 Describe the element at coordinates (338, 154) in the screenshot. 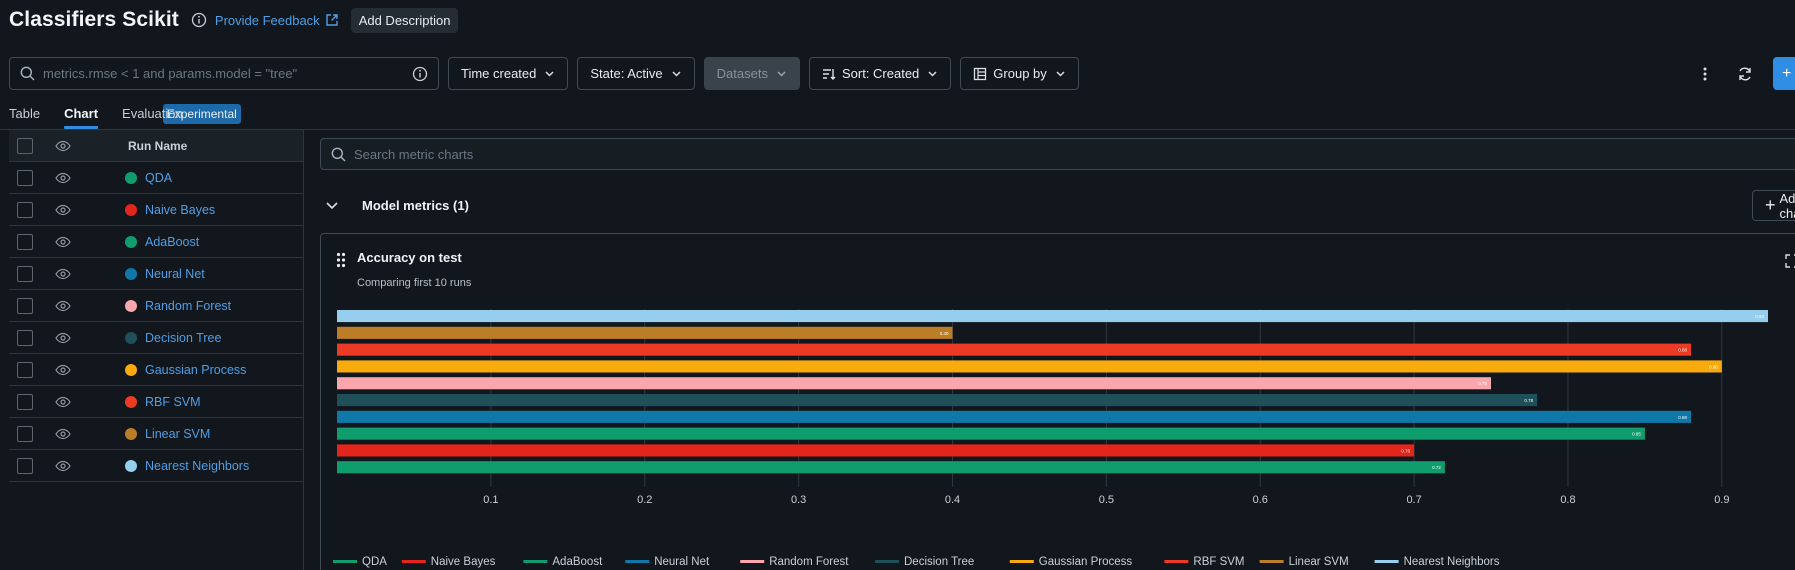

I see `search-icon` at that location.